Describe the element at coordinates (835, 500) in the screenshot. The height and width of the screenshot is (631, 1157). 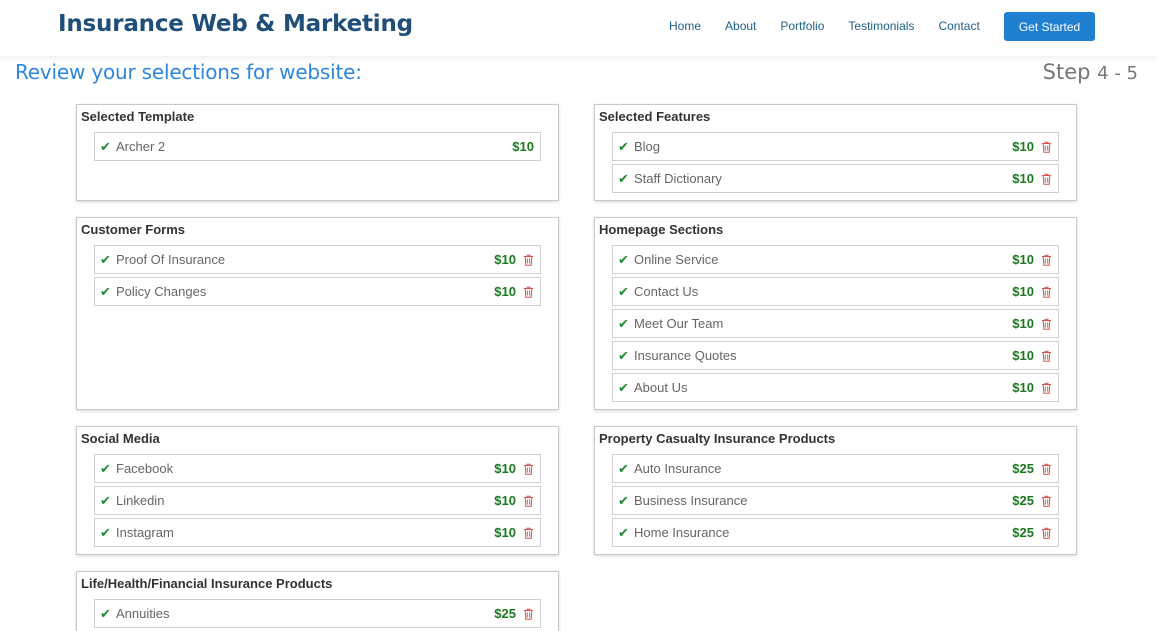
I see `list-item: ✔ Business Insurance $25` at that location.